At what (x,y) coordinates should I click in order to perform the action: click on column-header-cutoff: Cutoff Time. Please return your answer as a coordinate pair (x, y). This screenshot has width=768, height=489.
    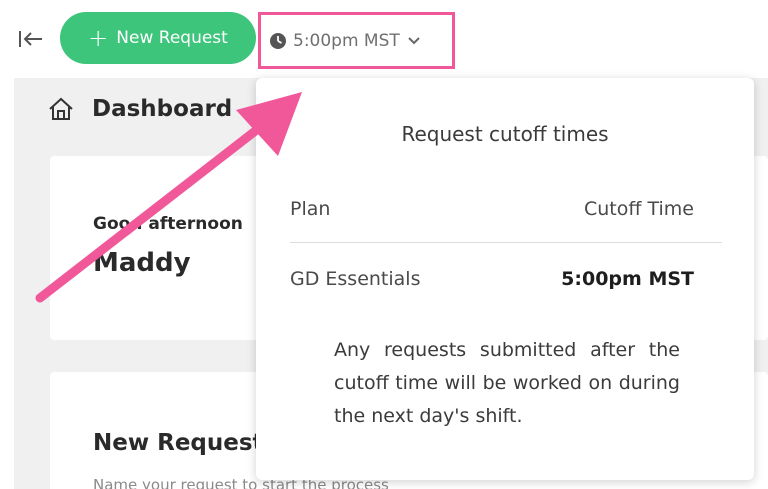
    Looking at the image, I should click on (638, 209).